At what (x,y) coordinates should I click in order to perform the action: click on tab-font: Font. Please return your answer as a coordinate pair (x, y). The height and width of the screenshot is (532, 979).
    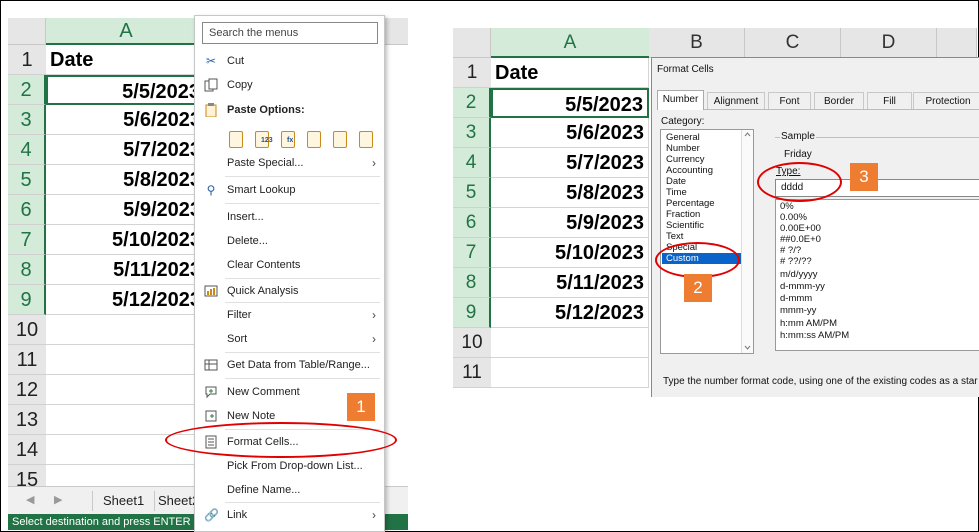
    Looking at the image, I should click on (789, 100).